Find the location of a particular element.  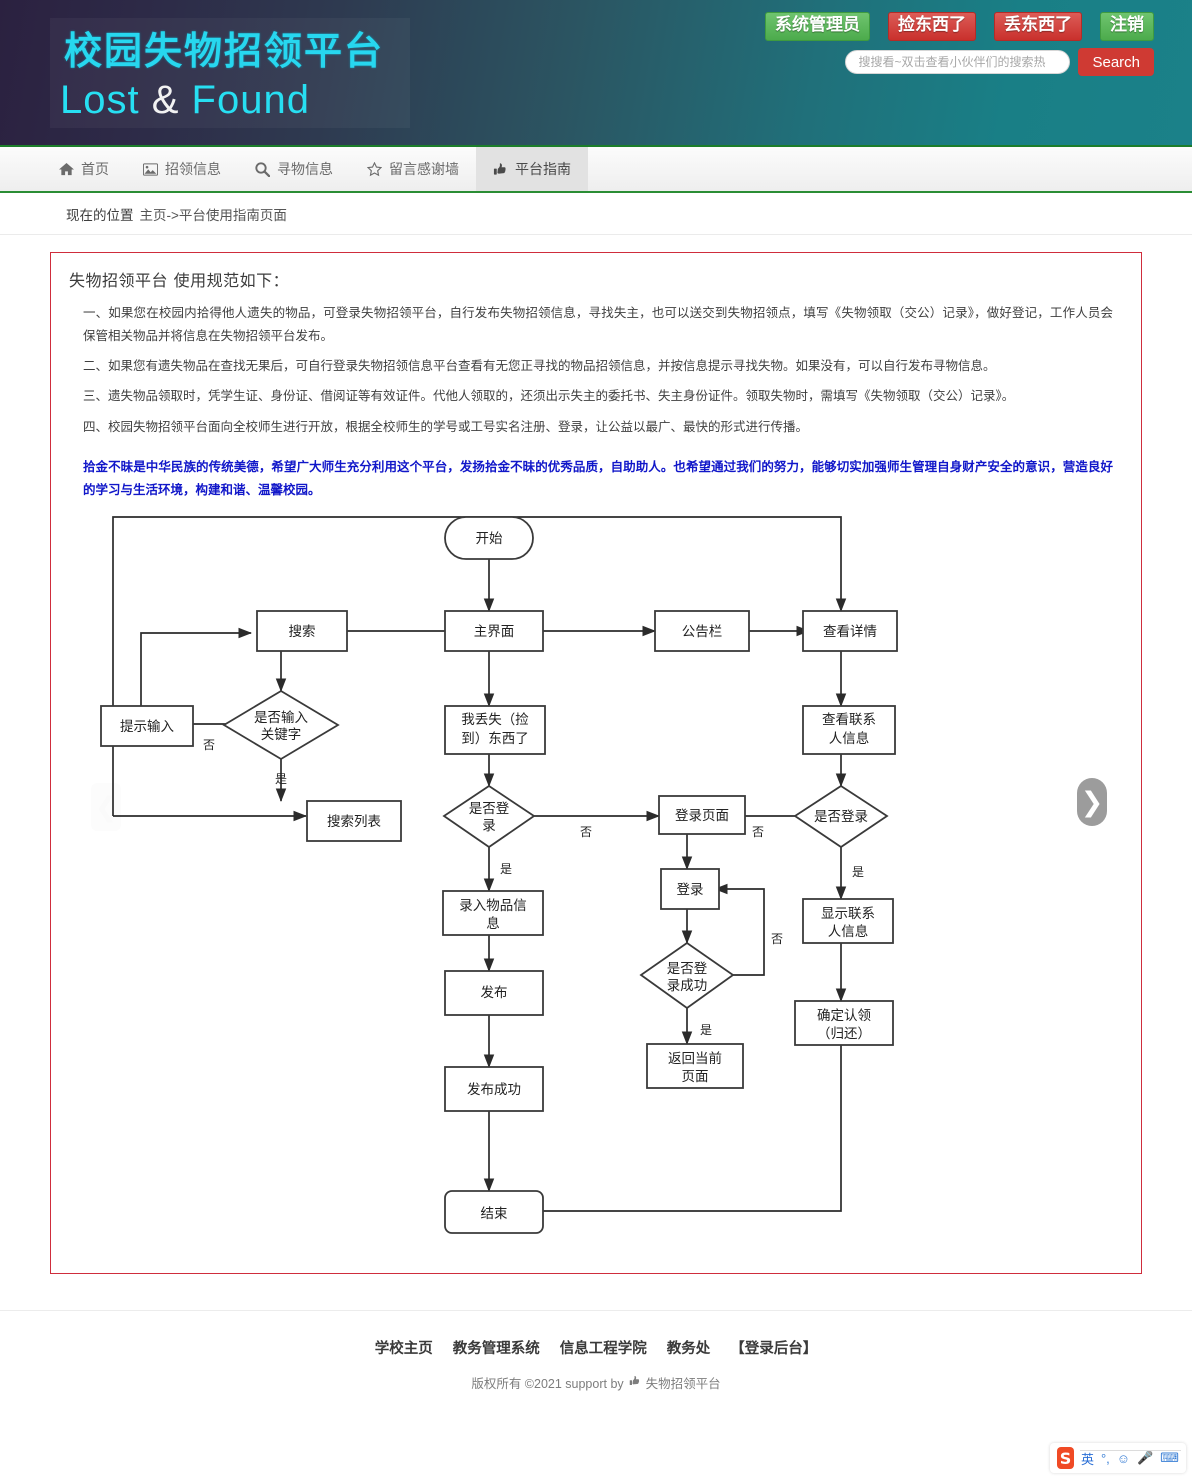

nav-item-platform-guide: 平台指南 is located at coordinates (532, 169).